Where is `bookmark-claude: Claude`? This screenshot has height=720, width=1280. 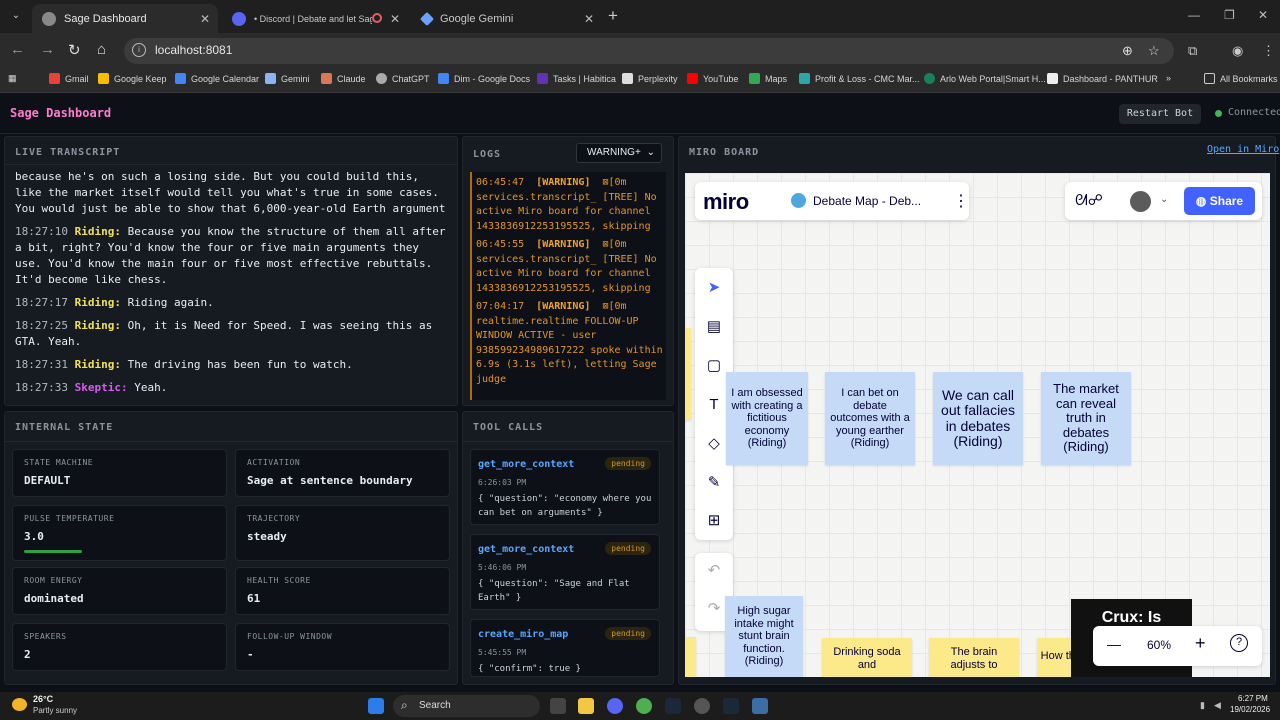
bookmark-claude: Claude is located at coordinates (343, 78).